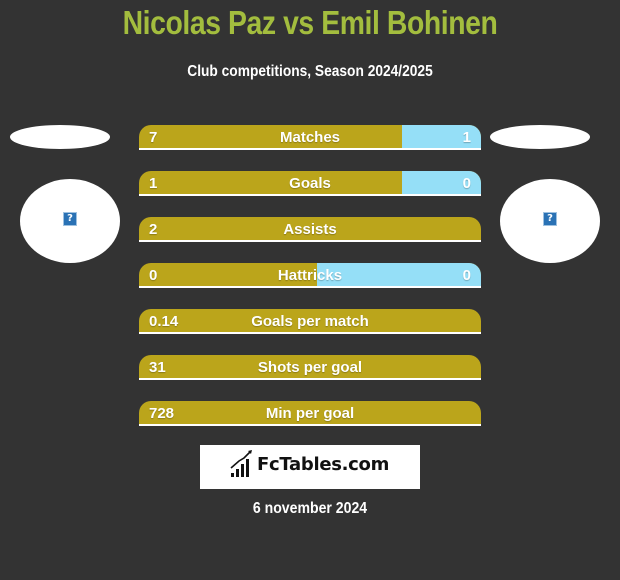  I want to click on brand-logo: FcTables.com, so click(310, 467).